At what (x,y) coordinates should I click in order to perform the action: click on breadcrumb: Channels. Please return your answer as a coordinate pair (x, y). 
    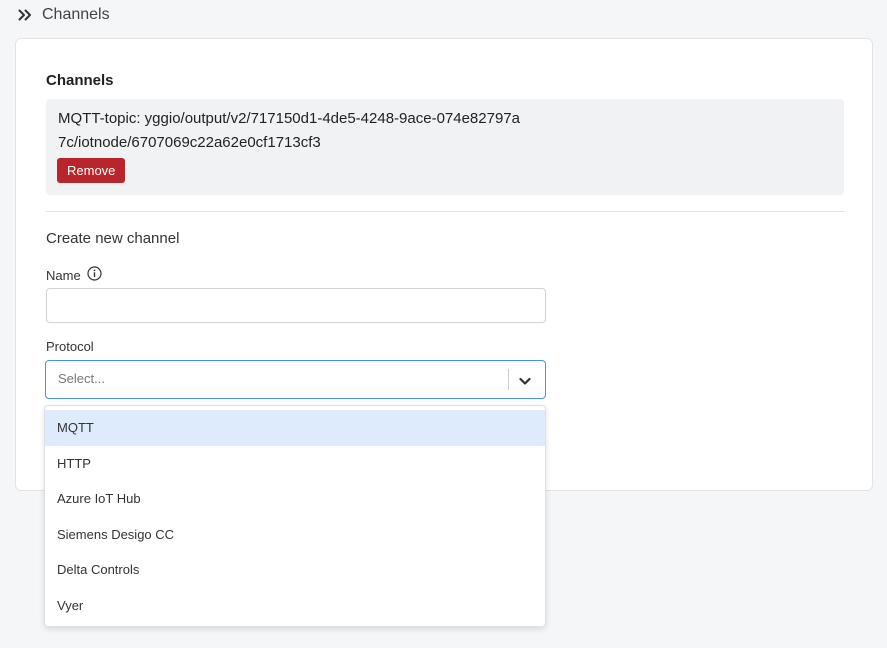
    Looking at the image, I should click on (64, 15).